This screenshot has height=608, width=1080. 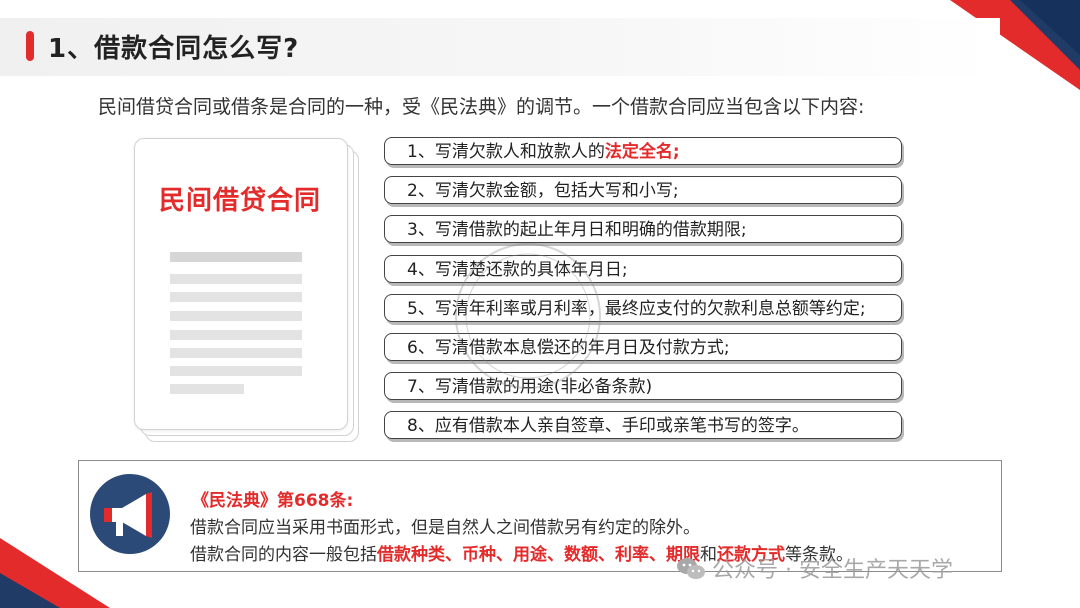 What do you see at coordinates (273, 501) in the screenshot?
I see `law-heading: 《民法典》第668条:` at bounding box center [273, 501].